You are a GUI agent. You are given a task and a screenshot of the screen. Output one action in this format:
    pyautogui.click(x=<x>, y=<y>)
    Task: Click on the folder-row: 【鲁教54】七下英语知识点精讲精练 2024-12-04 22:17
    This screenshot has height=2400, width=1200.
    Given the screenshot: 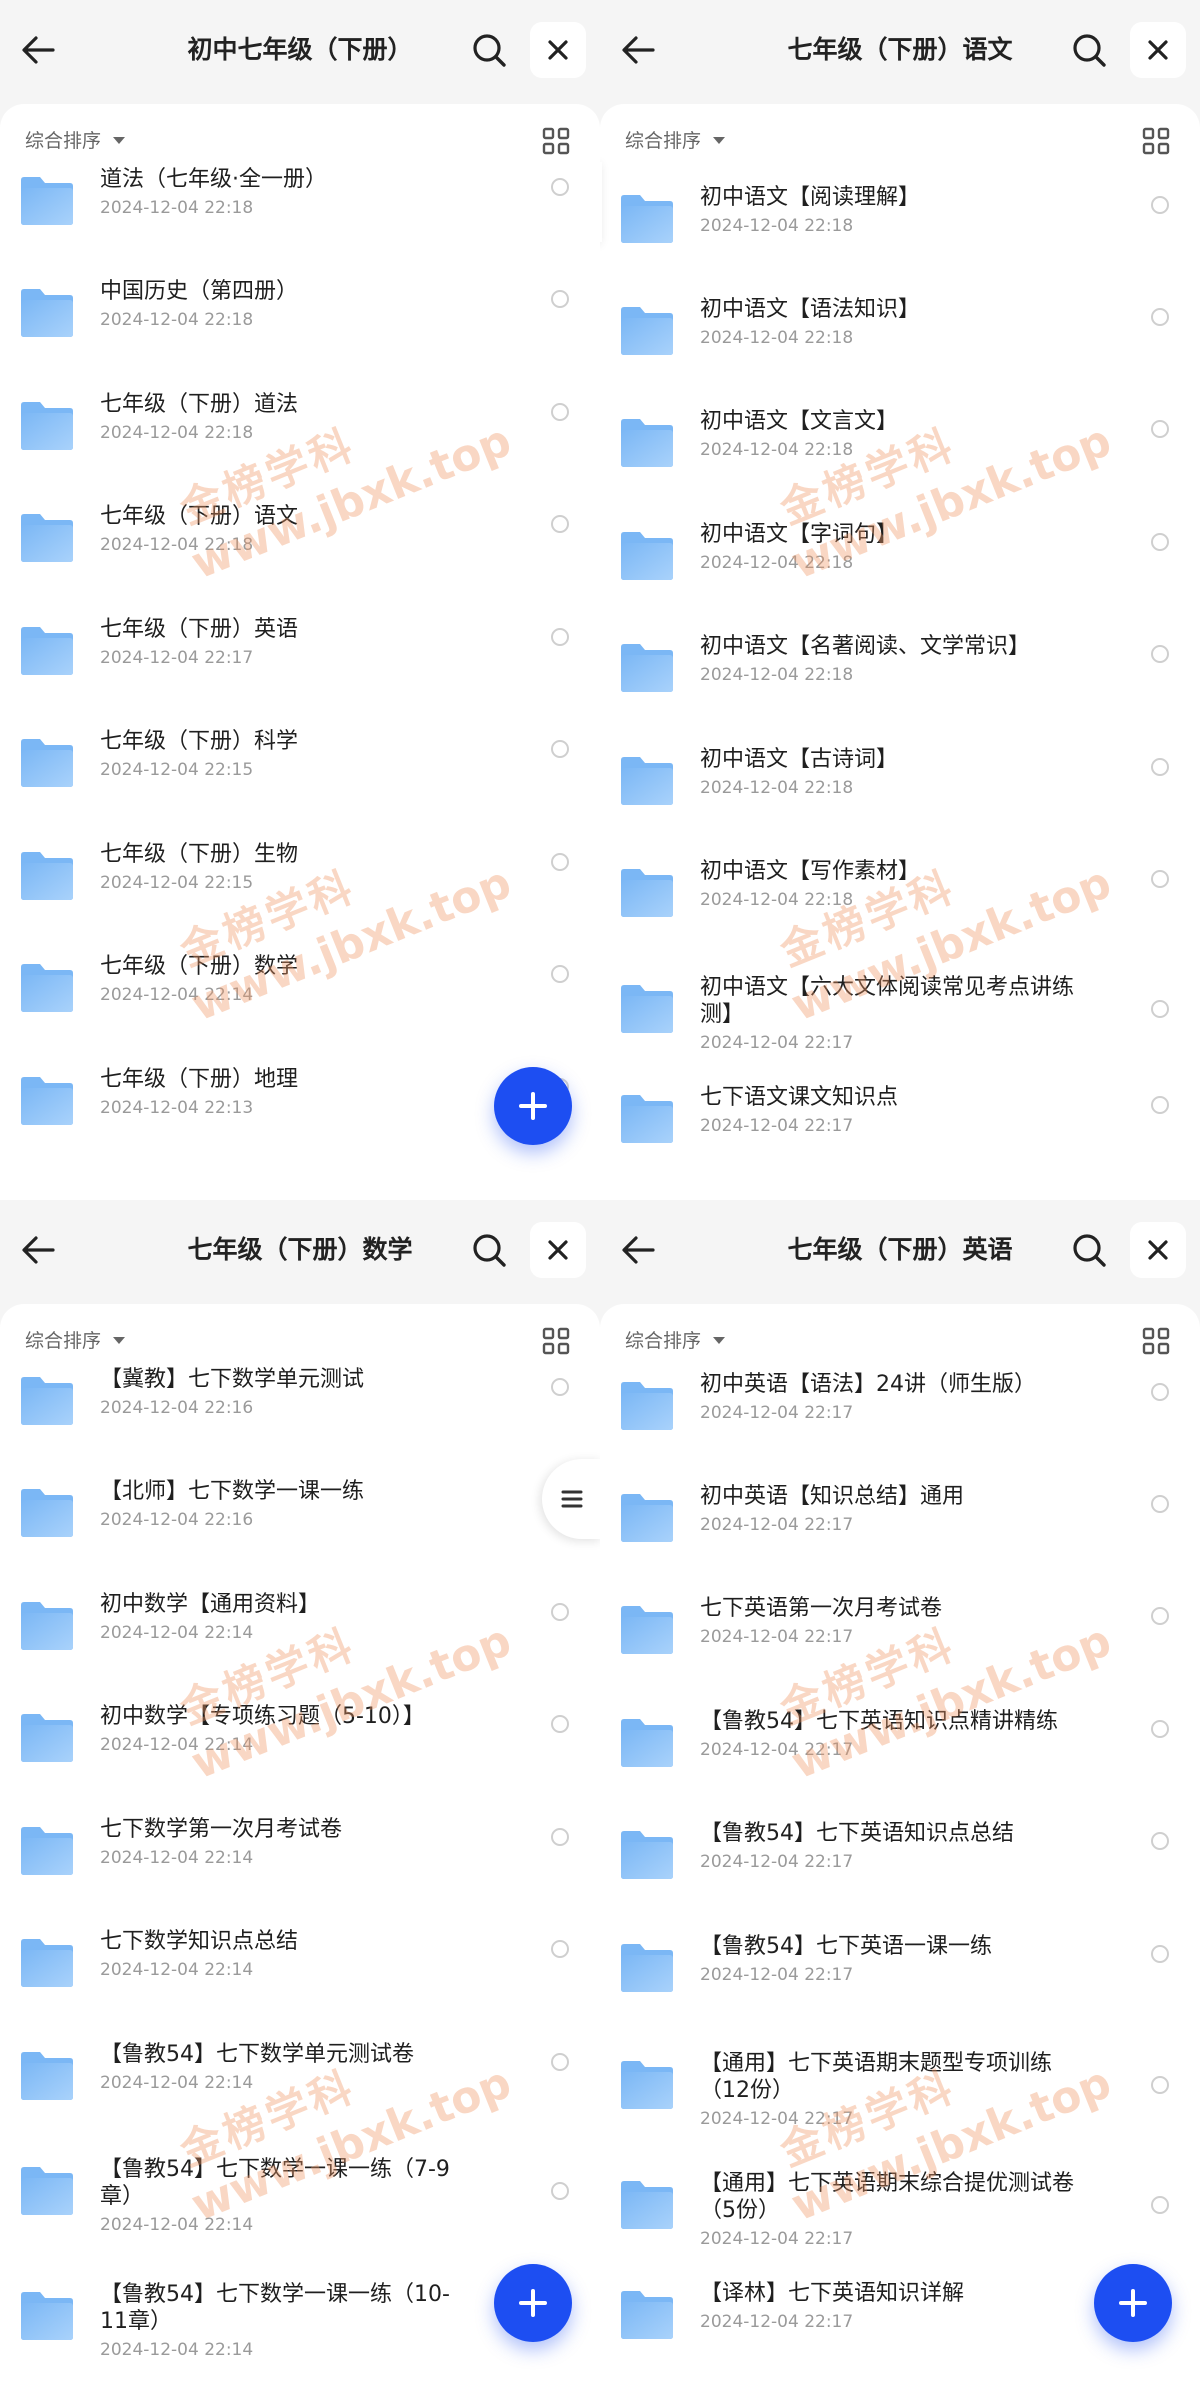 What is the action you would take?
    pyautogui.click(x=900, y=1746)
    